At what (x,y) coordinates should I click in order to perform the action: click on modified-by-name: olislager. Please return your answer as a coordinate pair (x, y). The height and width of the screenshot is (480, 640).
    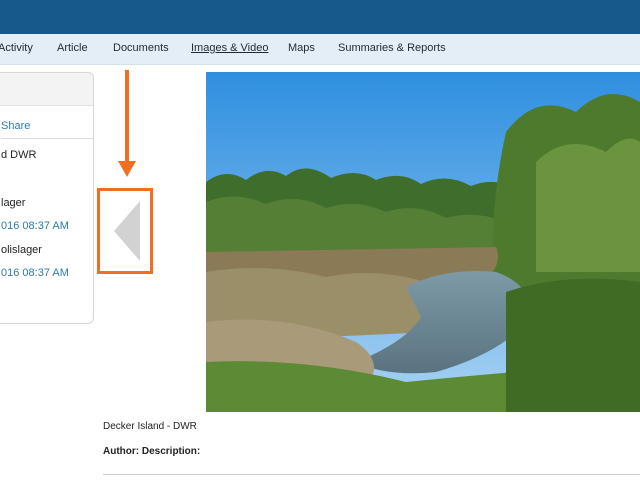
    Looking at the image, I should click on (21, 250).